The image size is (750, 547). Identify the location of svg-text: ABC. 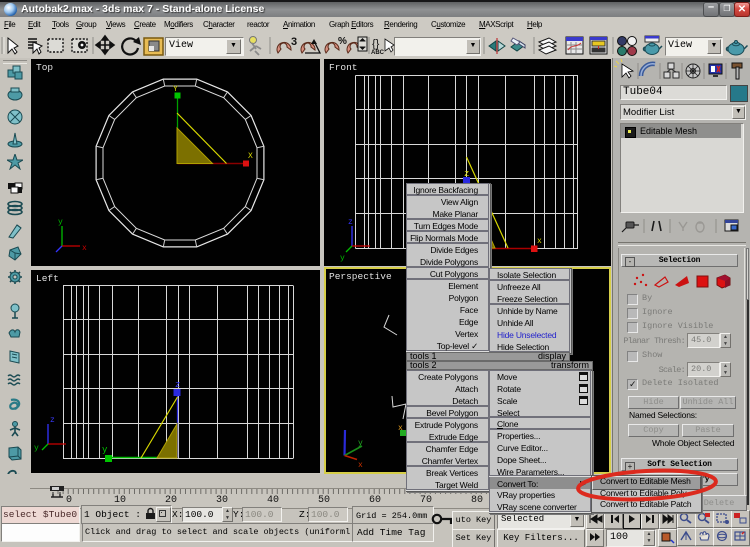
(378, 53).